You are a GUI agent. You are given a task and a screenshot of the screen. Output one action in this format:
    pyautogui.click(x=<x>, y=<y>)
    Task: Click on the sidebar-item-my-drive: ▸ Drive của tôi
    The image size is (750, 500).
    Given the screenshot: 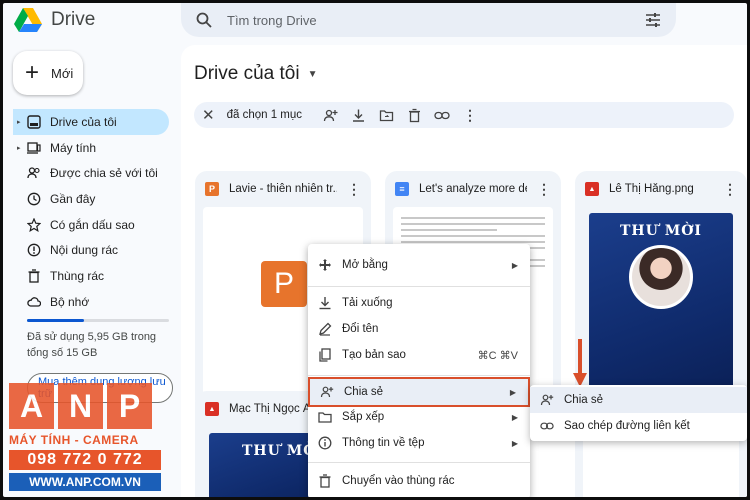 What is the action you would take?
    pyautogui.click(x=91, y=122)
    